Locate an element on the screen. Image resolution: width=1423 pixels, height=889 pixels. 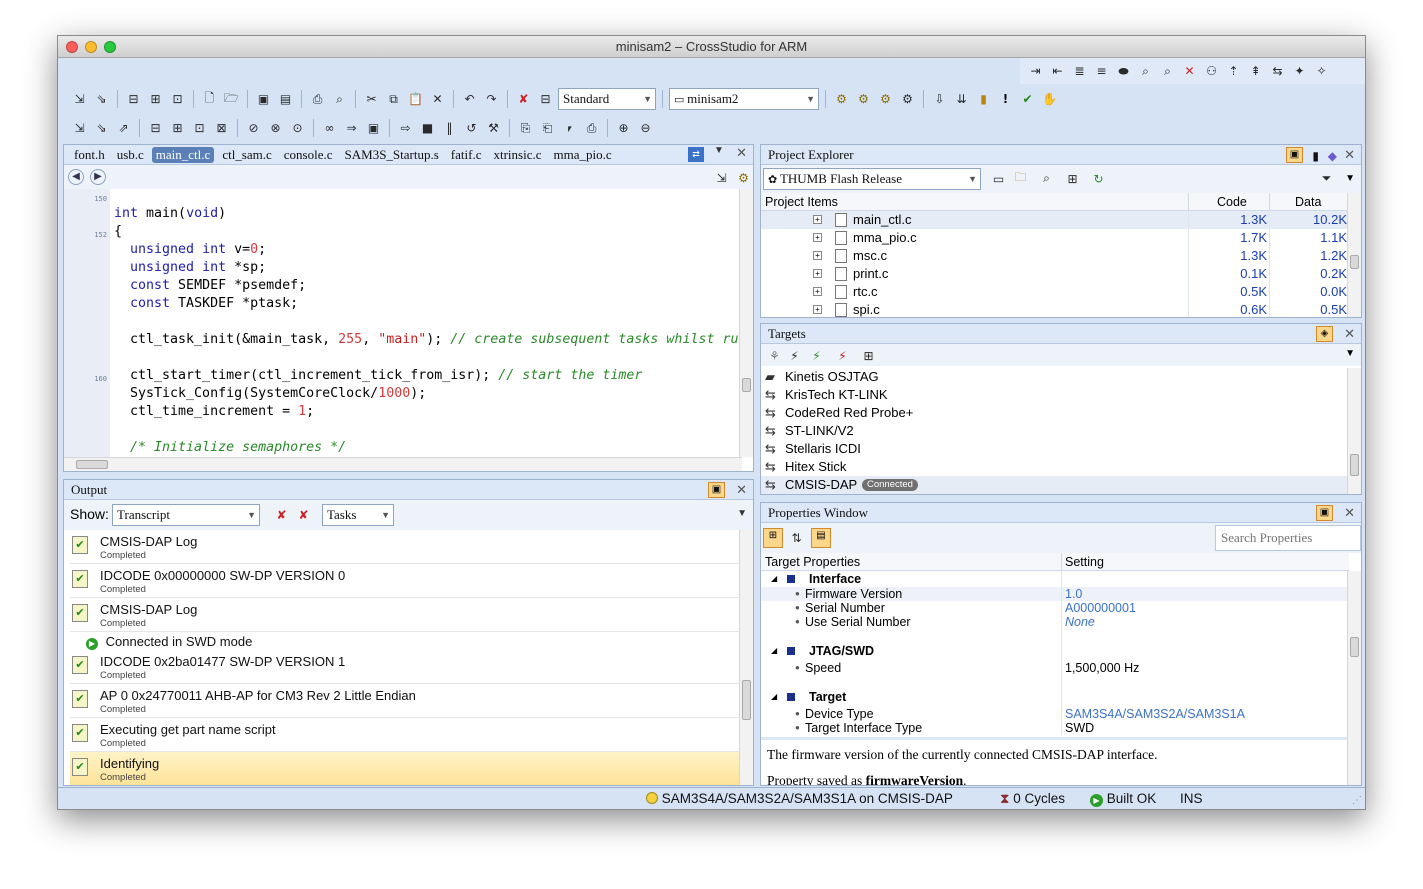
outdent-icon: ⇤ is located at coordinates (1057, 71).